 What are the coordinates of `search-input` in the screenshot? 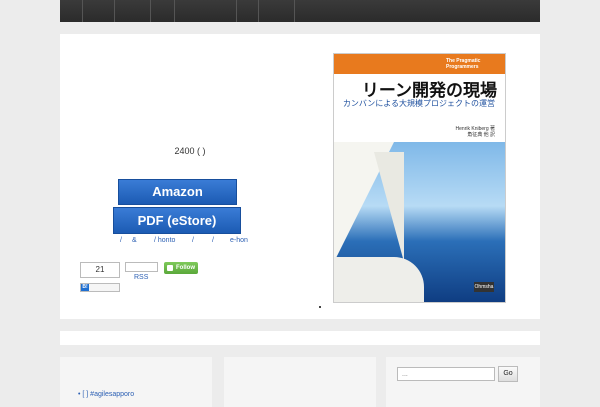 It's located at (446, 374).